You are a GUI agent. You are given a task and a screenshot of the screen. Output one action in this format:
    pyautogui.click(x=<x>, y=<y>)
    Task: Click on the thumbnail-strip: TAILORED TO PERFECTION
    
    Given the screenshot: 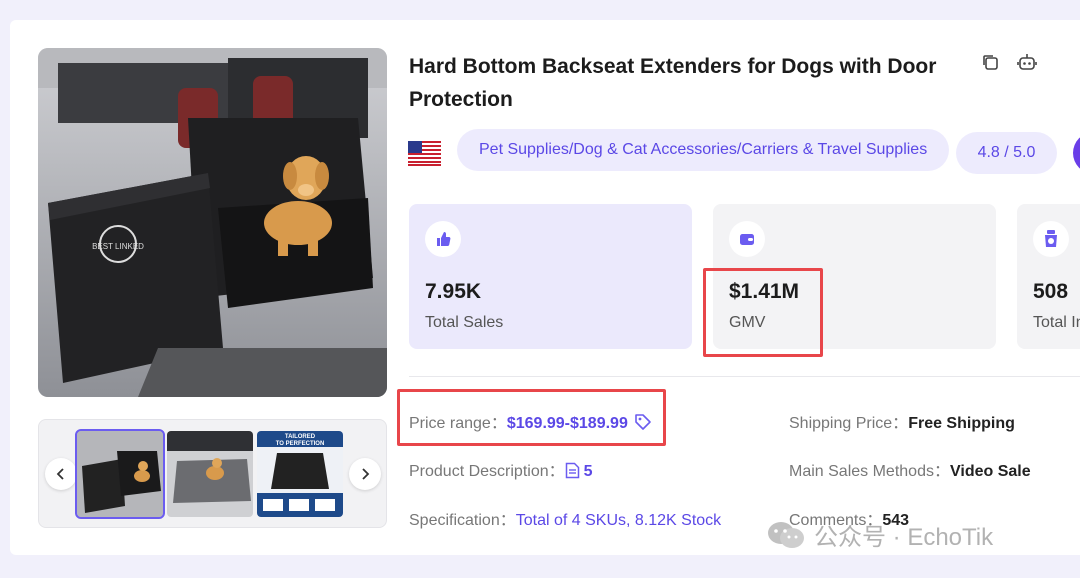 What is the action you would take?
    pyautogui.click(x=212, y=473)
    